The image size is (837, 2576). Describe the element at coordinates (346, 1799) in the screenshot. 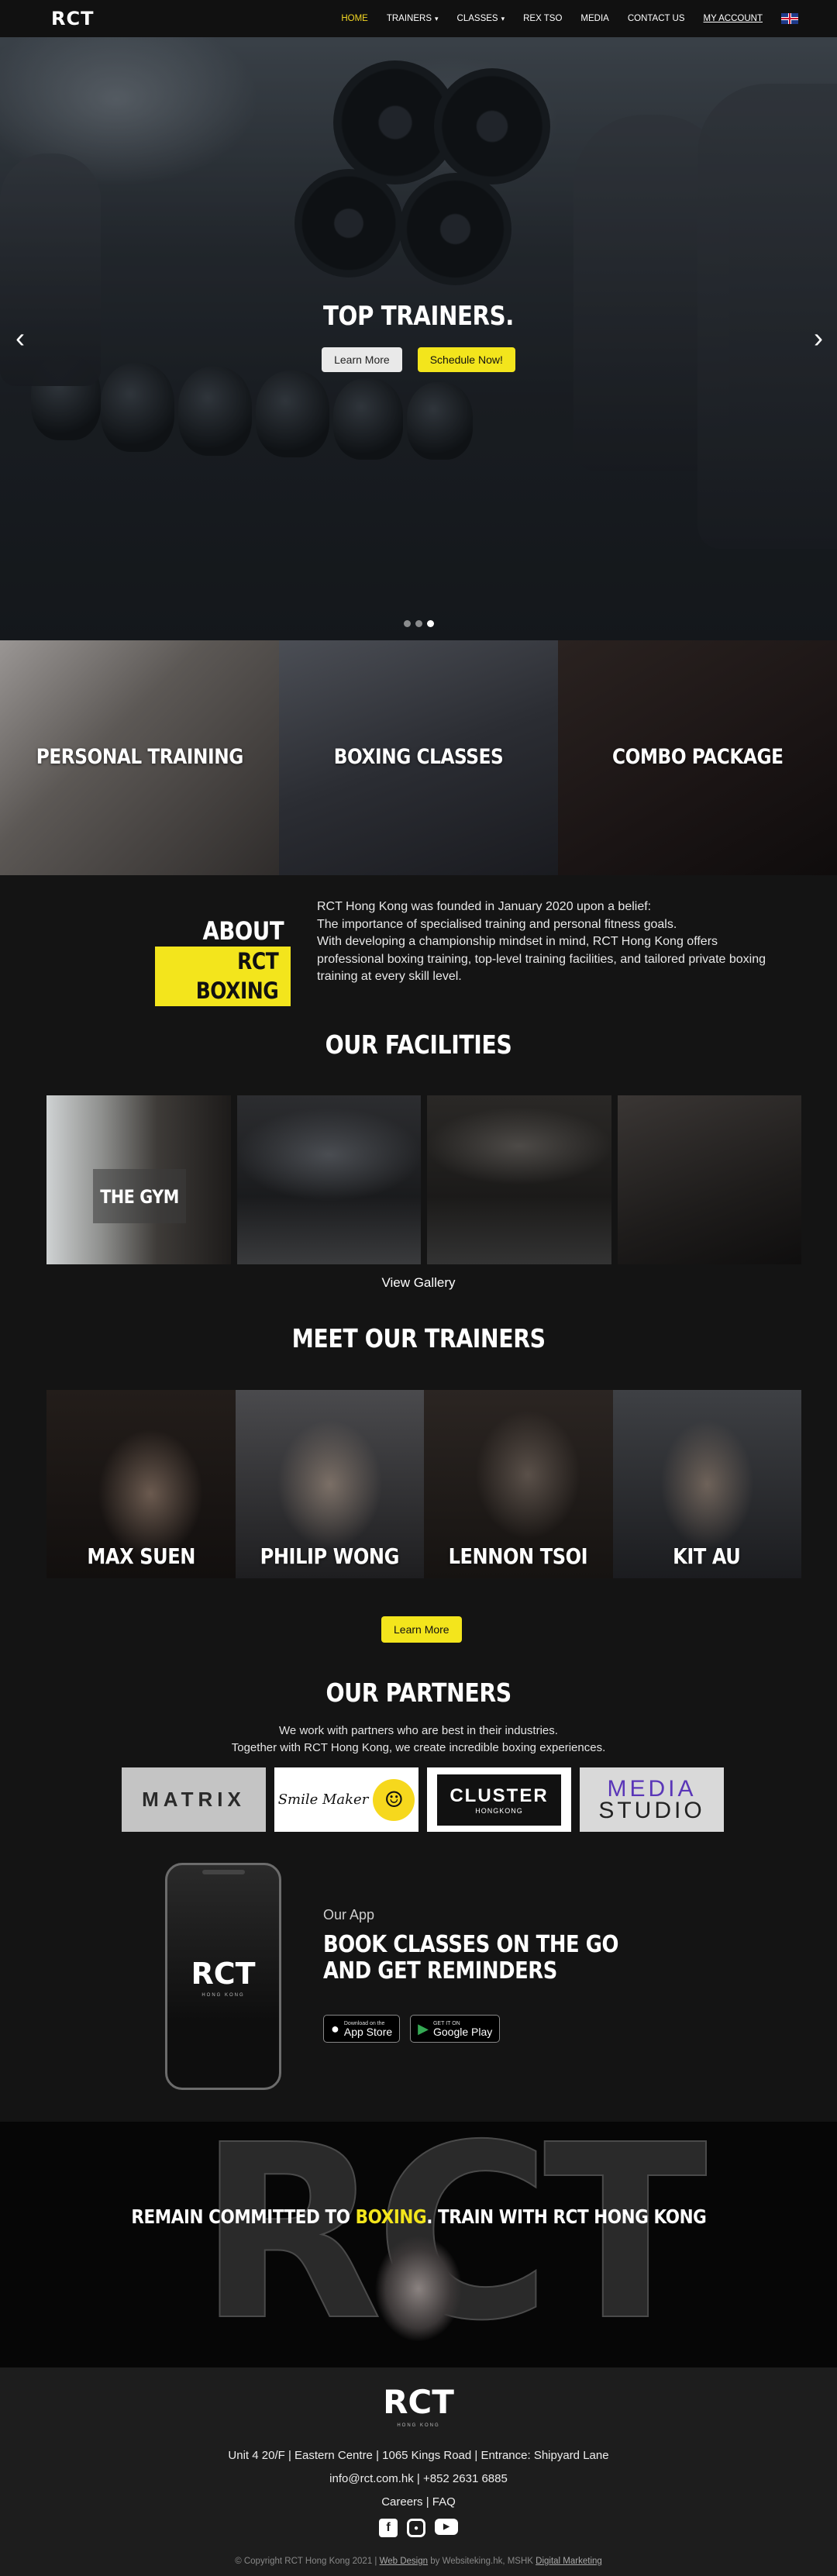

I see `smile-maker-logo: Smile Maker ☺` at that location.